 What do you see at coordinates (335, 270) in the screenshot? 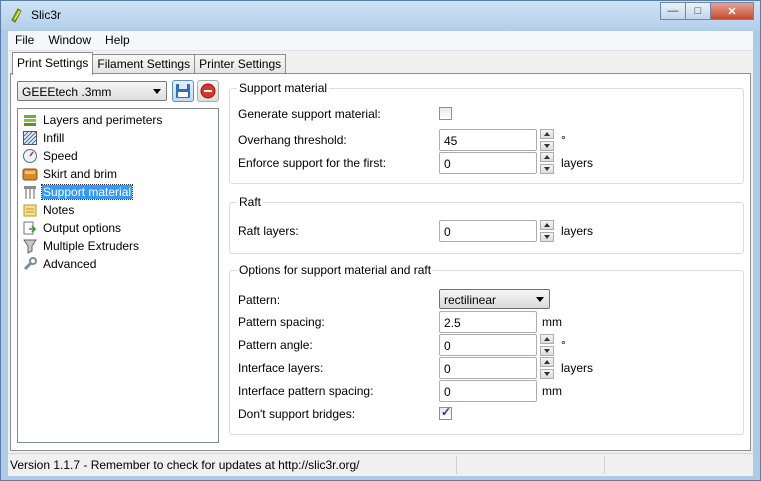
I see `group-title: Options for support material and raft` at bounding box center [335, 270].